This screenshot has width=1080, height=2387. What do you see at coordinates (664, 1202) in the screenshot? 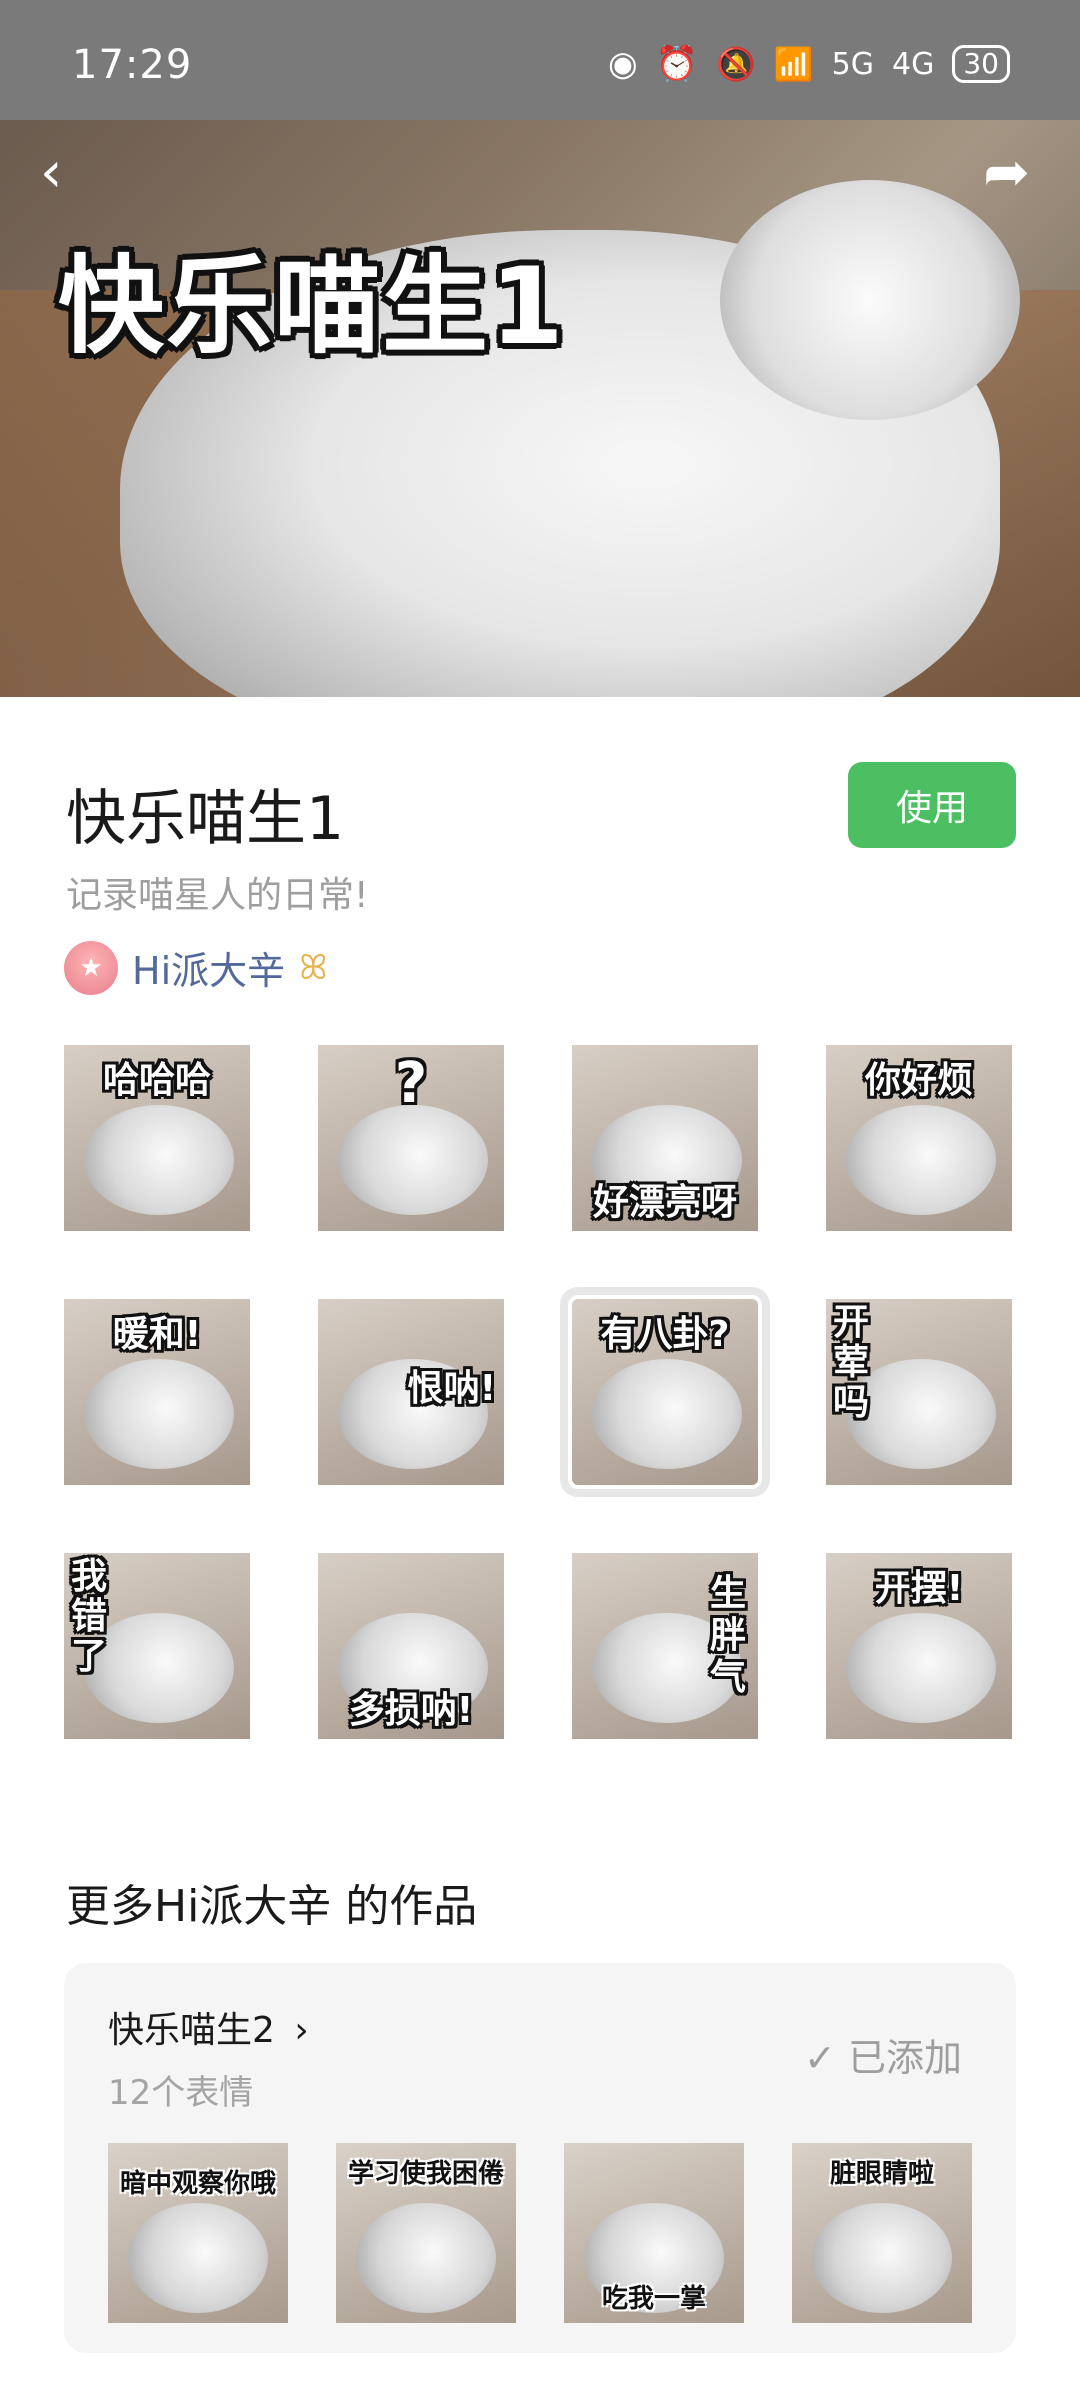
I see `sticker-caption: 好漂亮呀` at bounding box center [664, 1202].